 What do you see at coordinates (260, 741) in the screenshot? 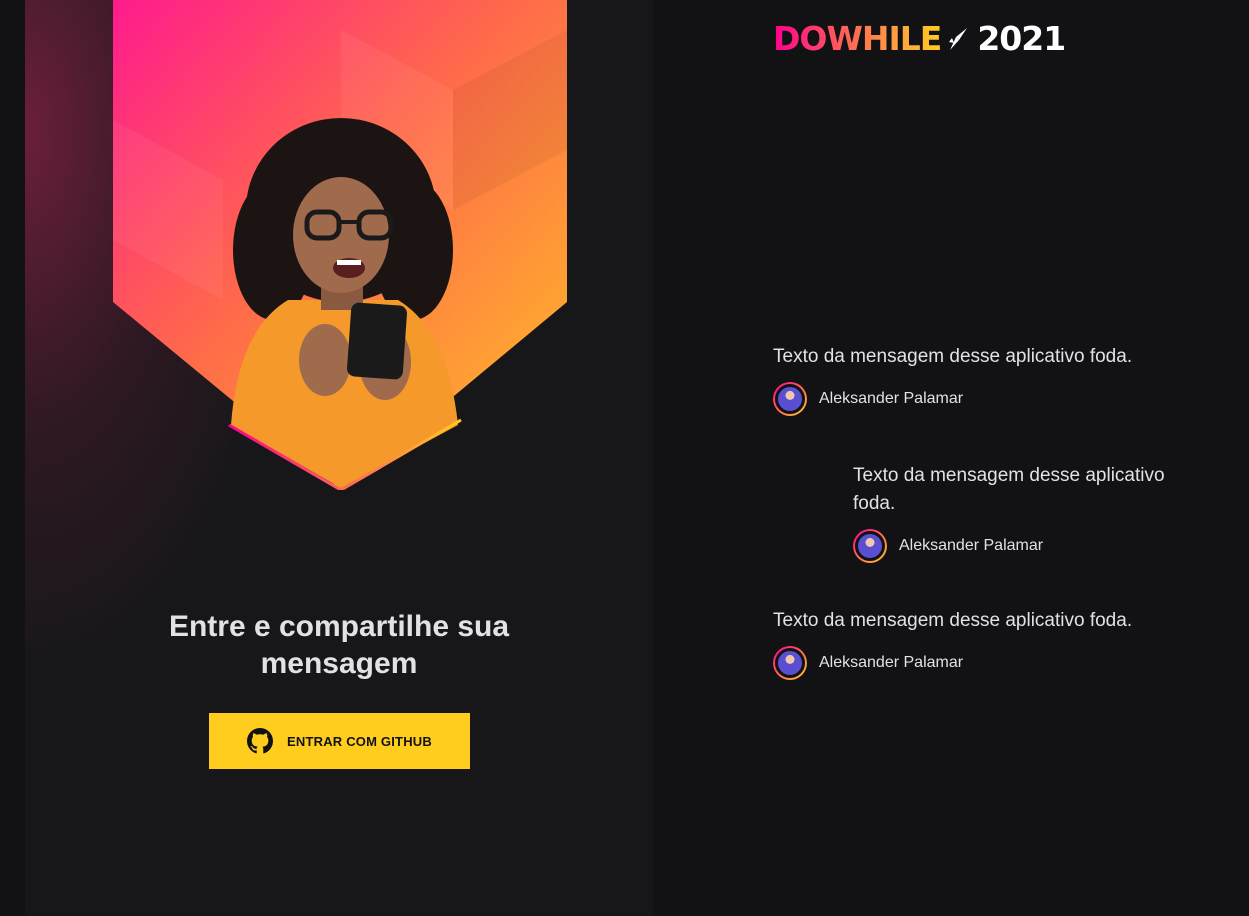
I see `github-icon` at bounding box center [260, 741].